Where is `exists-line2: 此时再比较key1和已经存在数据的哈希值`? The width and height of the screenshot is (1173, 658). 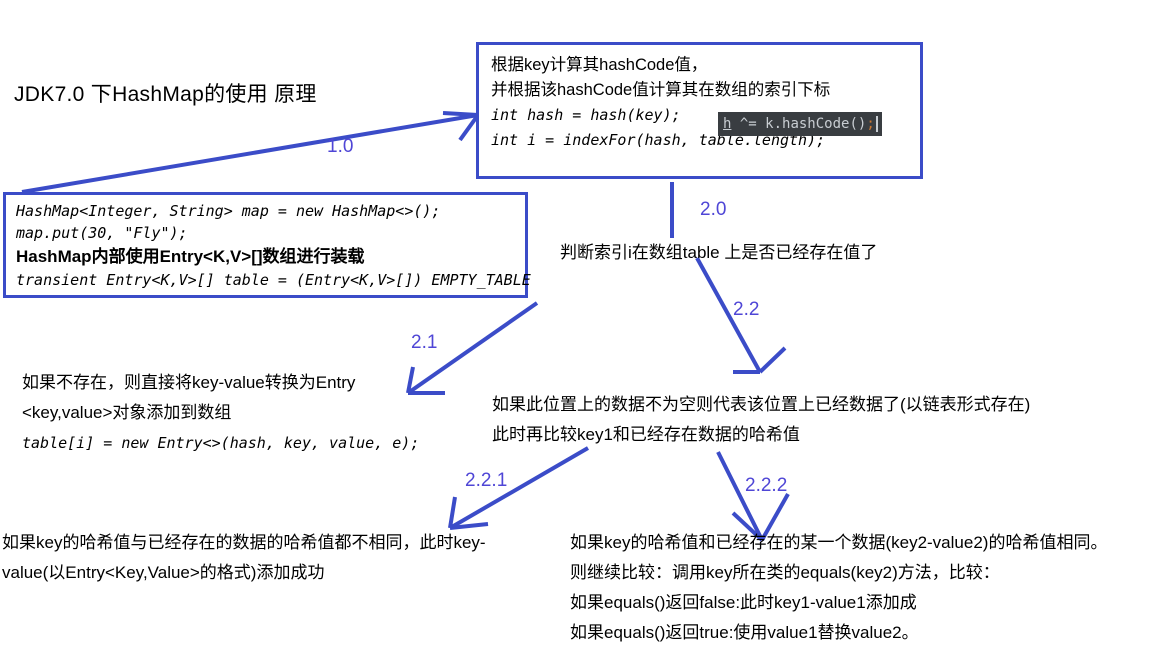
exists-line2: 此时再比较key1和已经存在数据的哈希值 is located at coordinates (646, 434).